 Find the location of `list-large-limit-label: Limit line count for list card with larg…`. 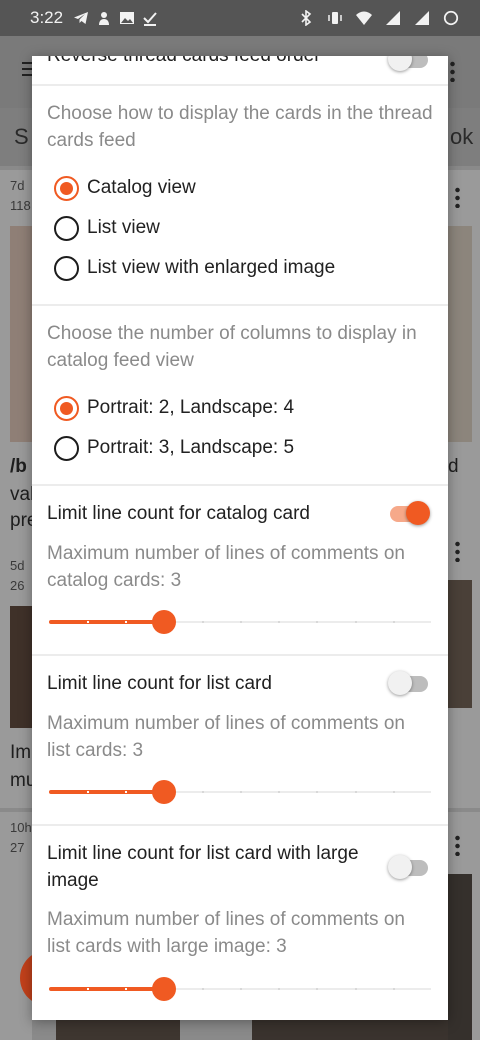

list-large-limit-label: Limit line count for list card with larg… is located at coordinates (203, 867).